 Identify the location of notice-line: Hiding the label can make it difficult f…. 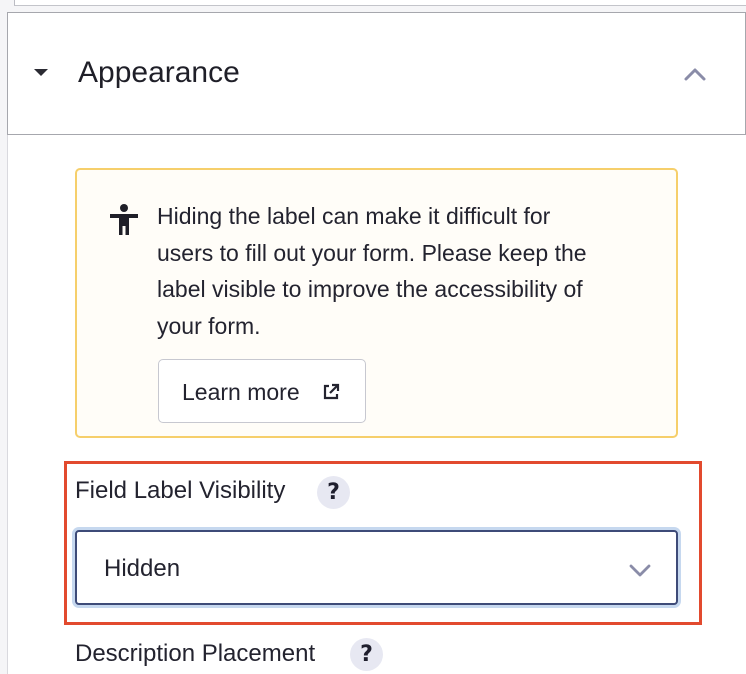
(354, 216).